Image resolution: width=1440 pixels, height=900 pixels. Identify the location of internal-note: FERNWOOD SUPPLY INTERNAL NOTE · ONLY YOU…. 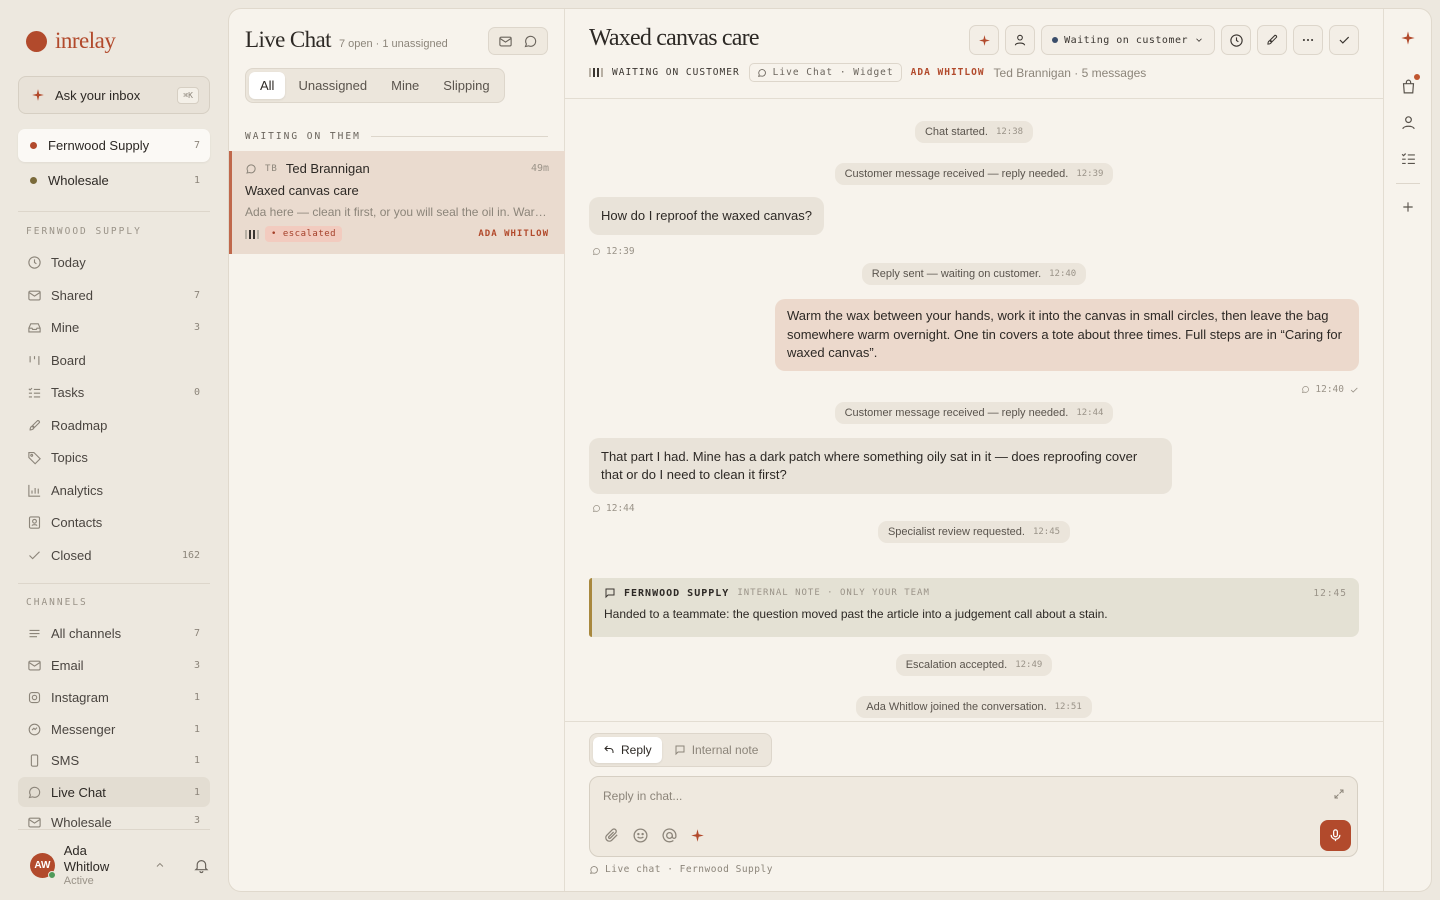
(974, 607).